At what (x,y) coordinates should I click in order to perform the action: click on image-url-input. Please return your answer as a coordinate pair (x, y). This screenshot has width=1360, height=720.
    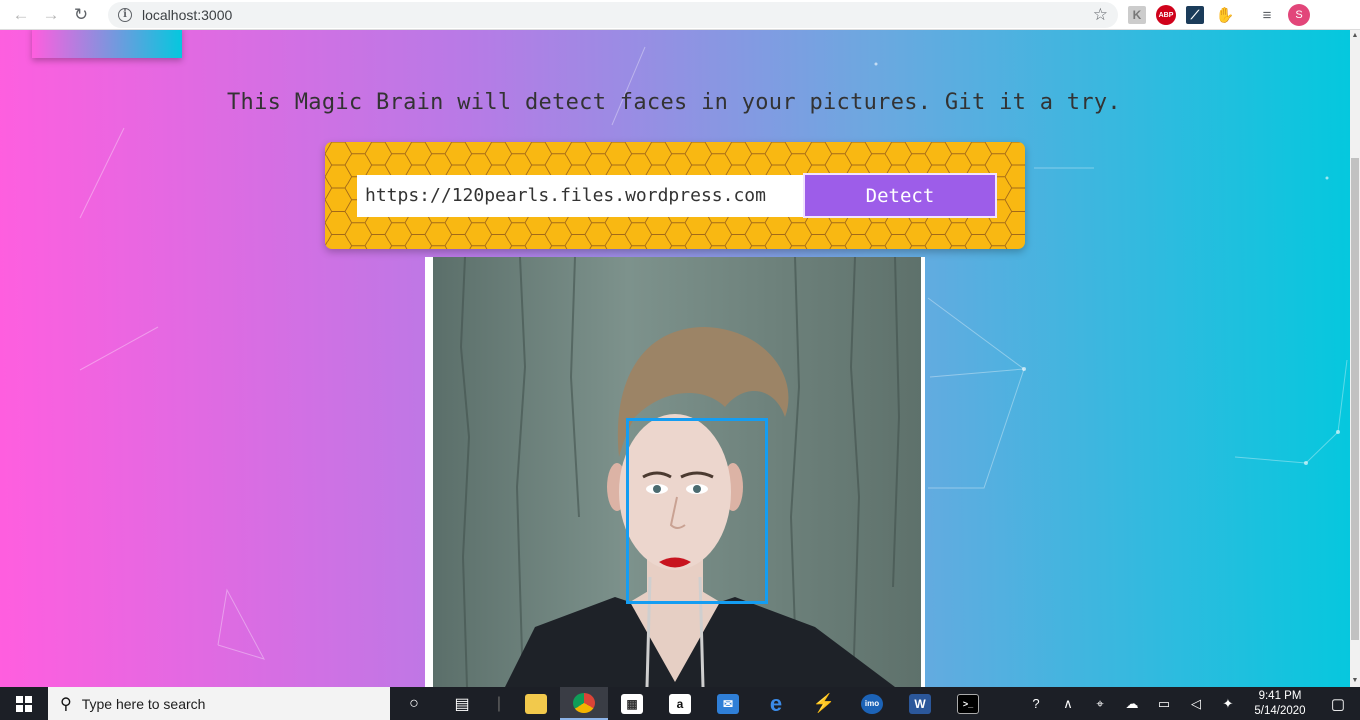
    Looking at the image, I should click on (580, 196).